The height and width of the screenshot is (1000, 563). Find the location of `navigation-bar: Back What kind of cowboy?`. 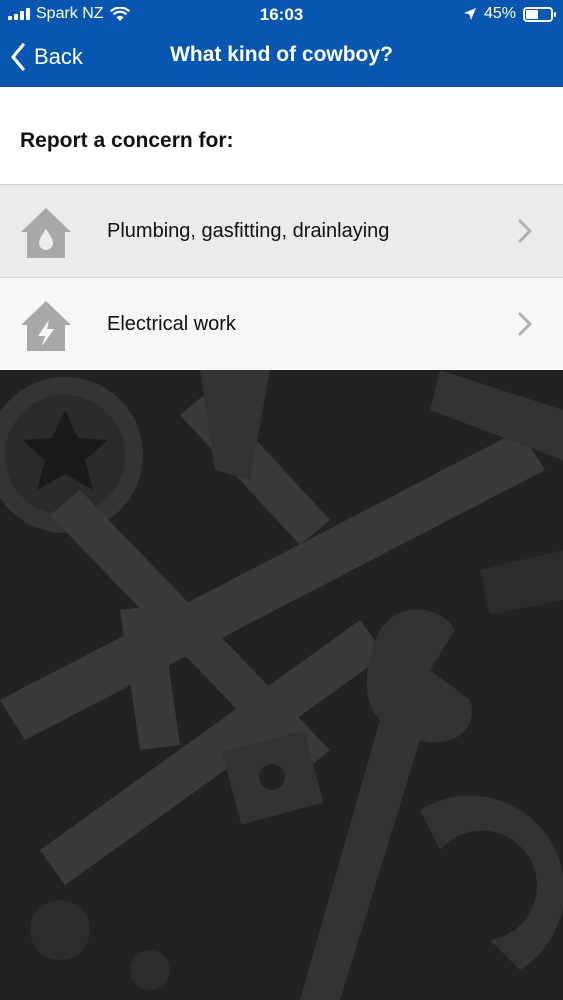

navigation-bar: Back What kind of cowboy? is located at coordinates (281, 58).